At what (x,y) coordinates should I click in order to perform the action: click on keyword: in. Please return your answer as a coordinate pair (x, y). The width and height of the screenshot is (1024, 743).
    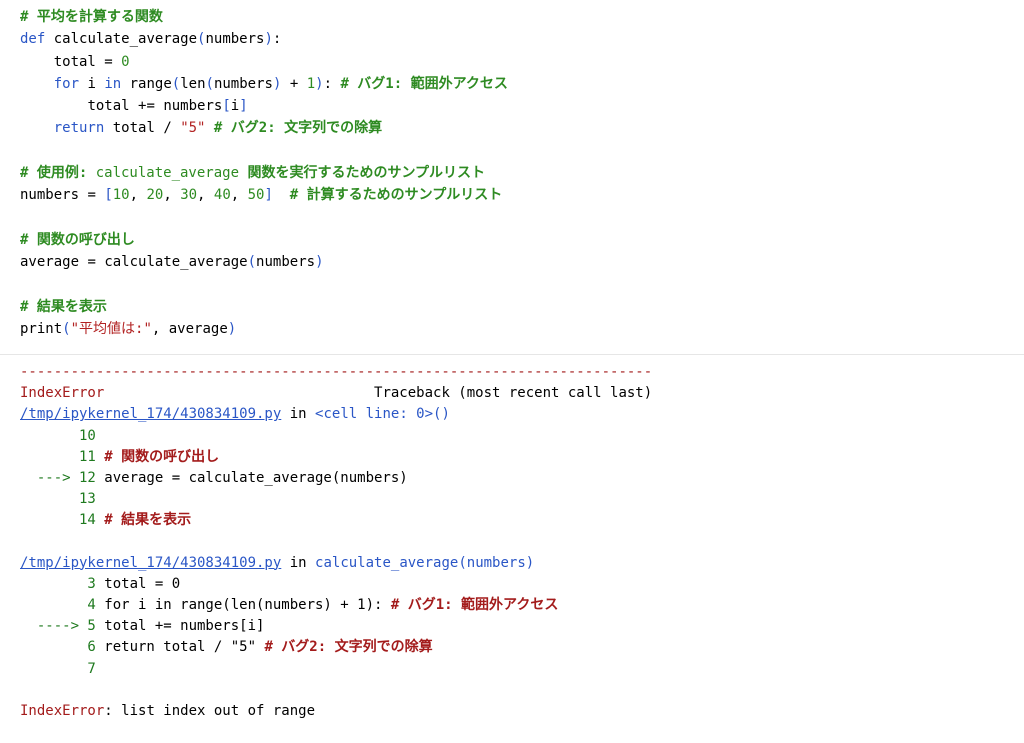
    Looking at the image, I should click on (113, 83).